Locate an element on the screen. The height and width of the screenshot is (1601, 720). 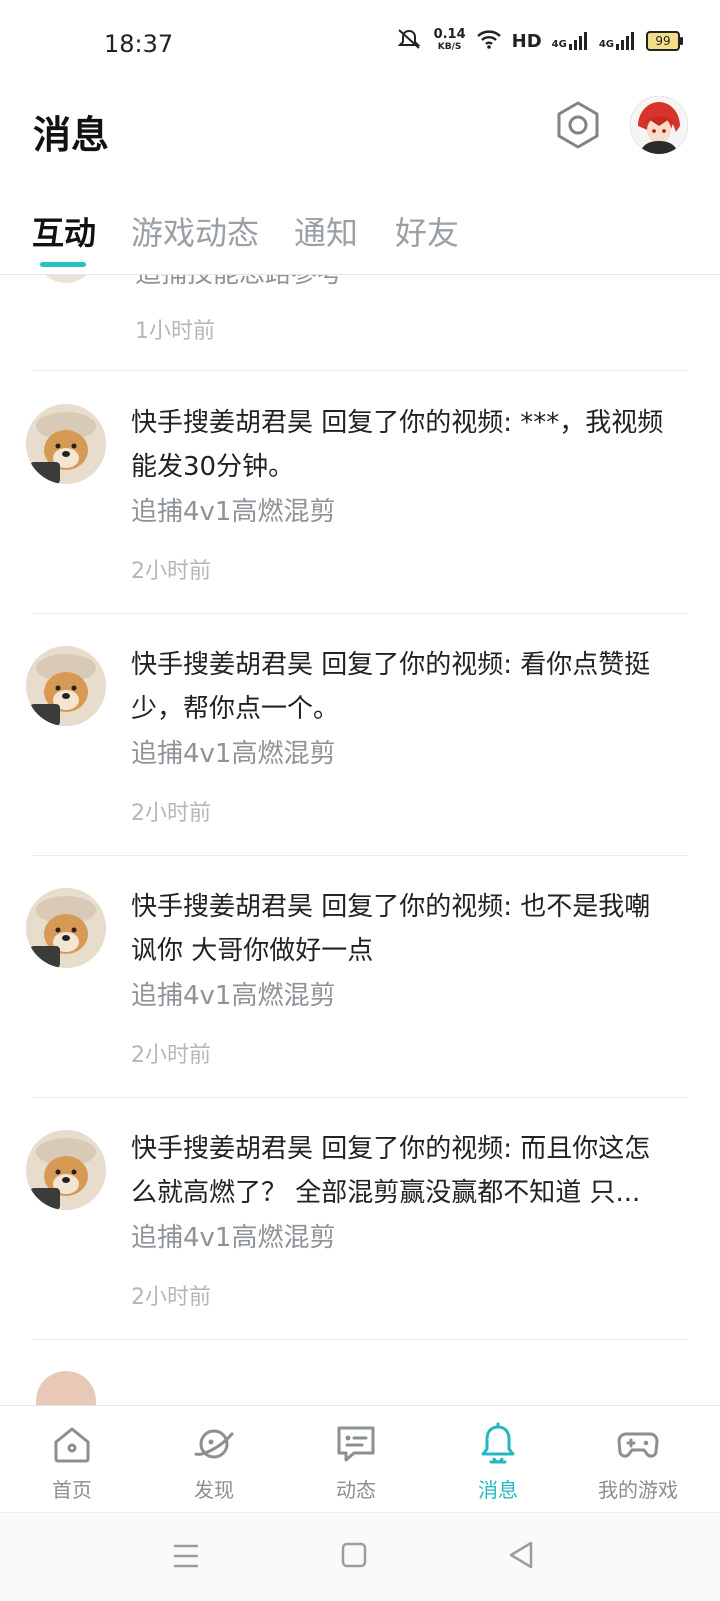
tab-friends: 好友 is located at coordinates (427, 231).